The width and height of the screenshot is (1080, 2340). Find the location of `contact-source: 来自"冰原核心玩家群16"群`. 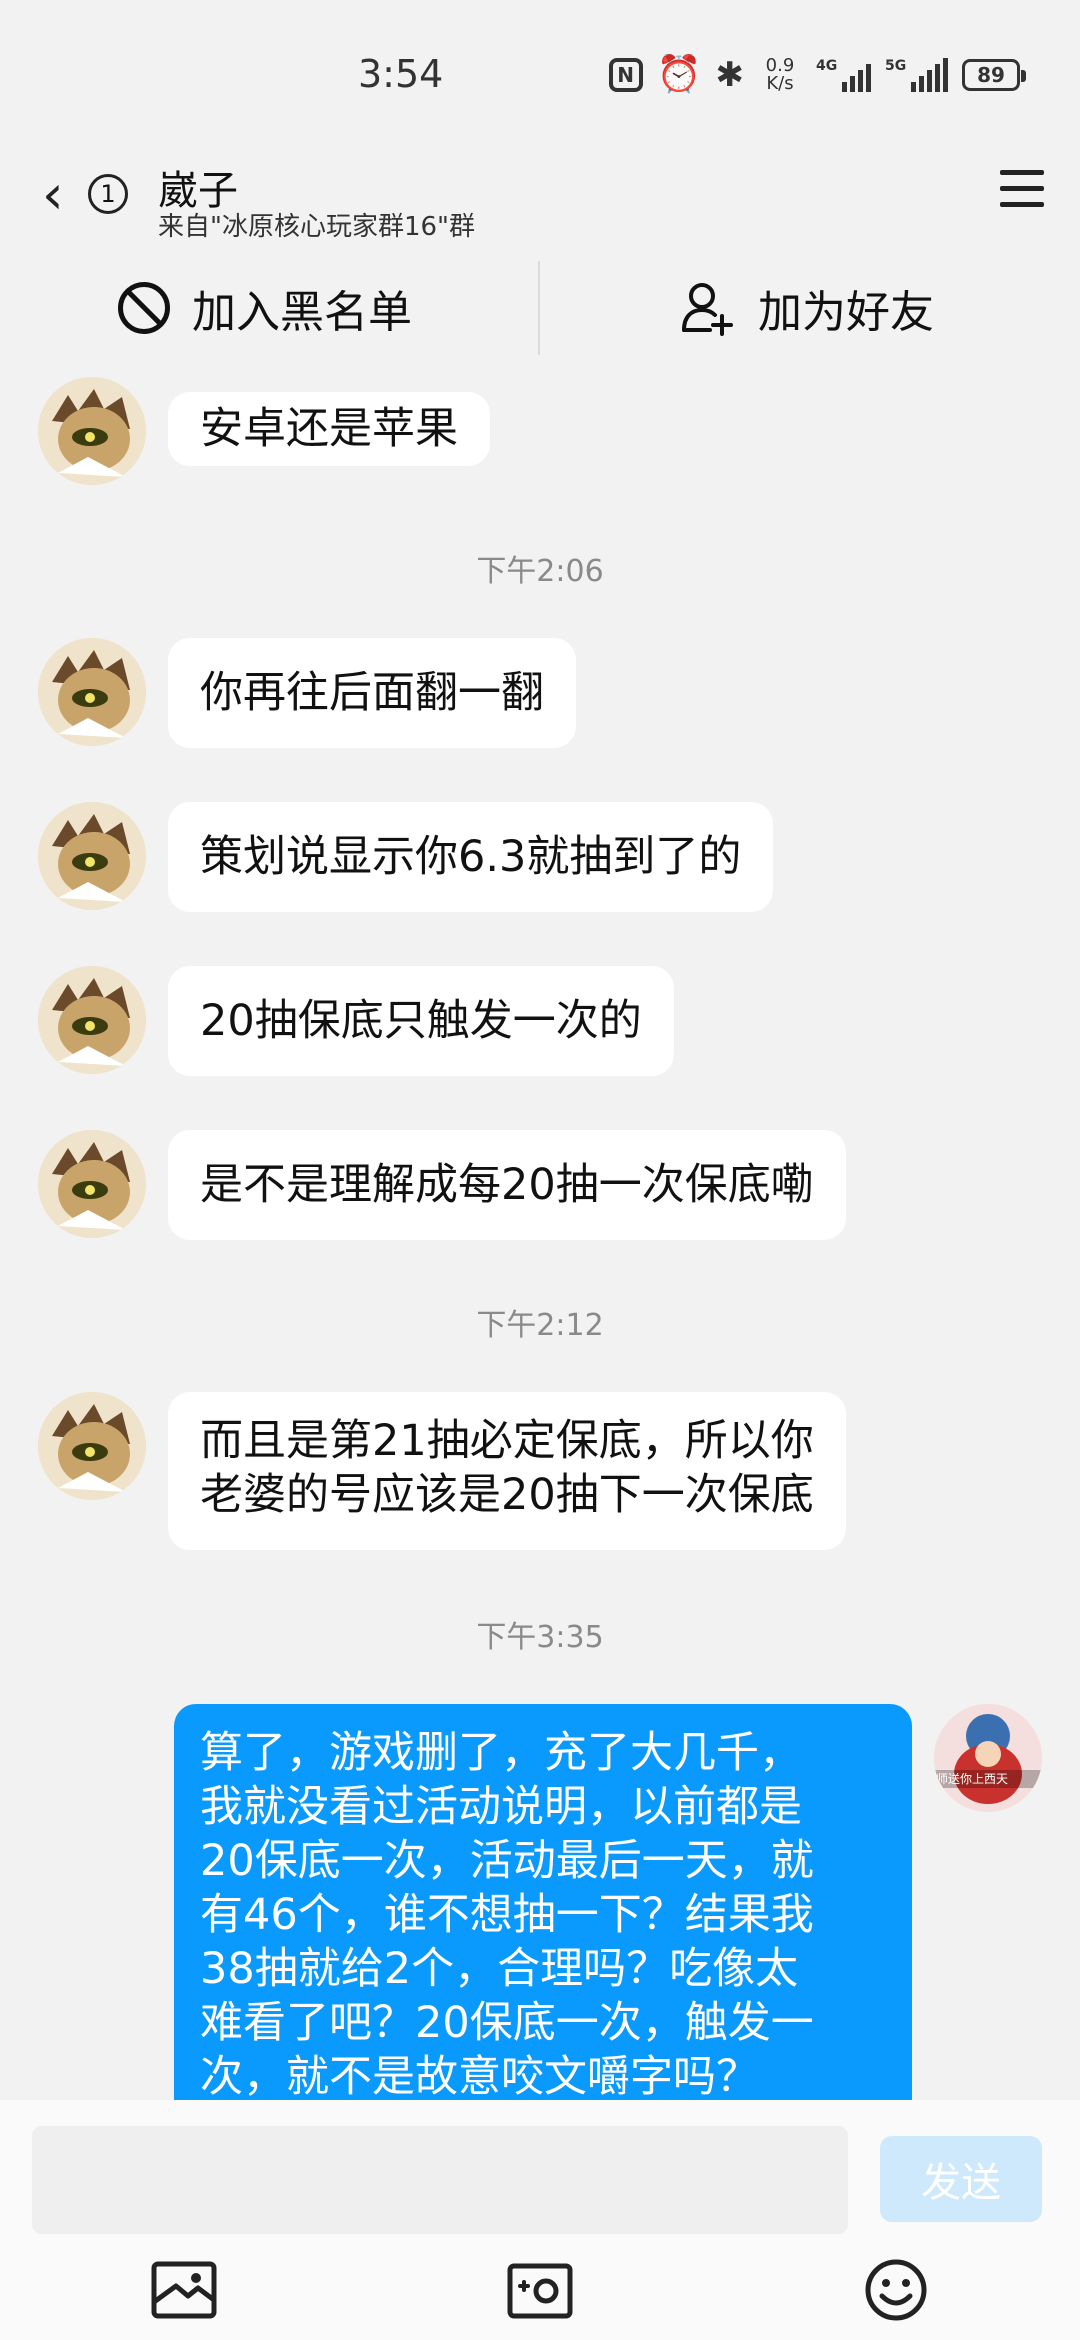

contact-source: 来自"冰原核心玩家群16"群 is located at coordinates (317, 227).